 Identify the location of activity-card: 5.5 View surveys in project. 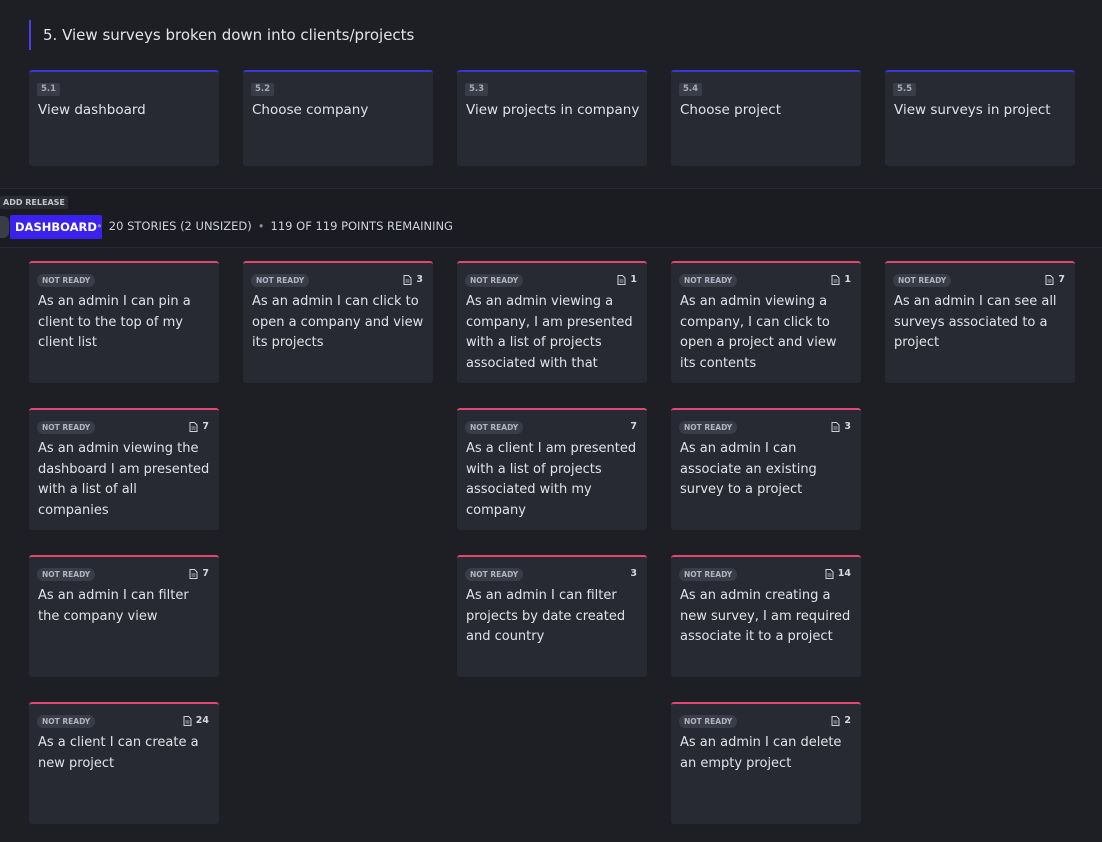
(980, 118).